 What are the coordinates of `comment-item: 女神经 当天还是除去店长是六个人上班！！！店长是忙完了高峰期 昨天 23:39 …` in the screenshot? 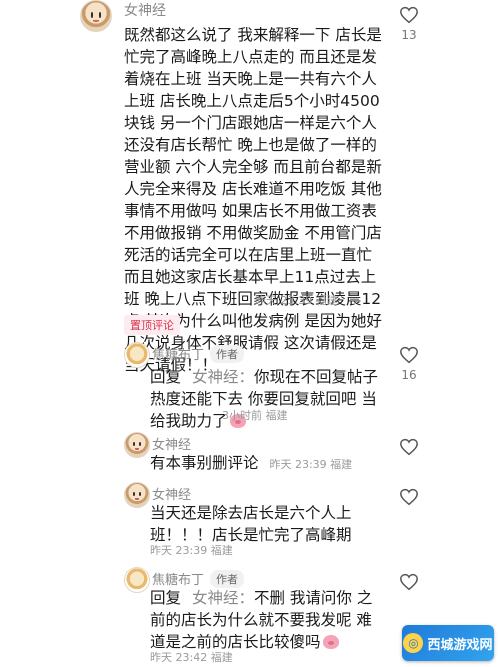 It's located at (250, 520).